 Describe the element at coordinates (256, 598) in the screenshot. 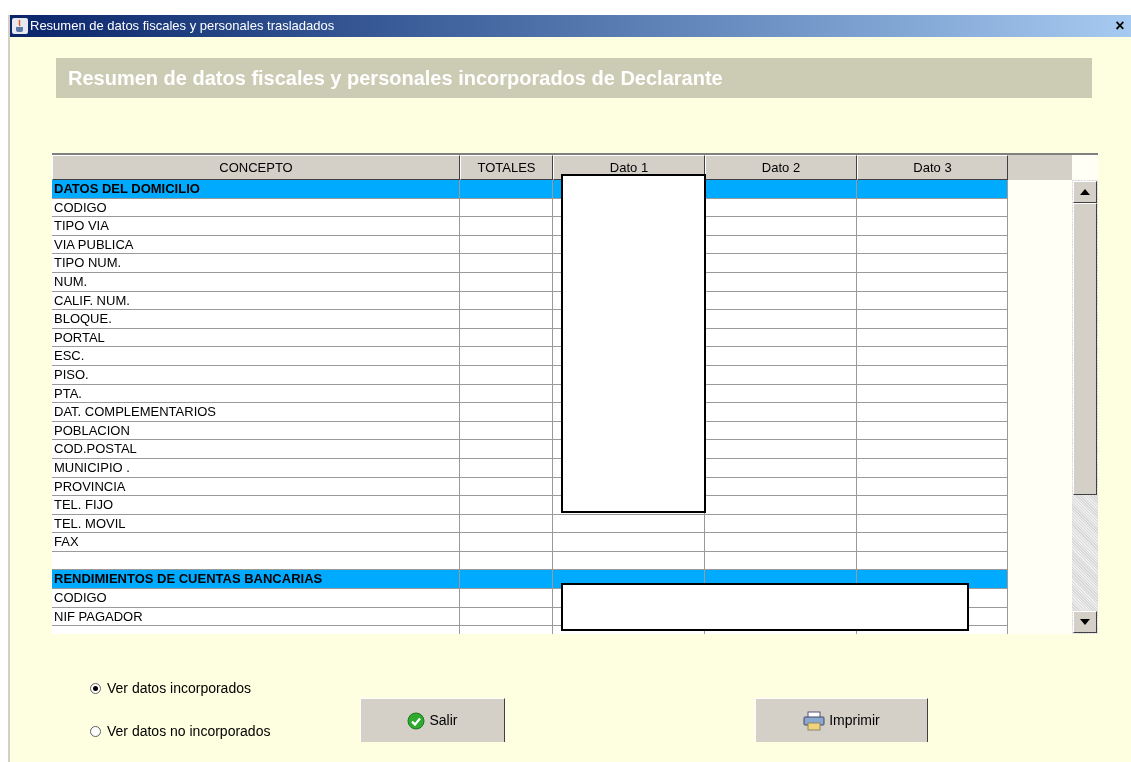

I see `row-label: CODIGO` at that location.